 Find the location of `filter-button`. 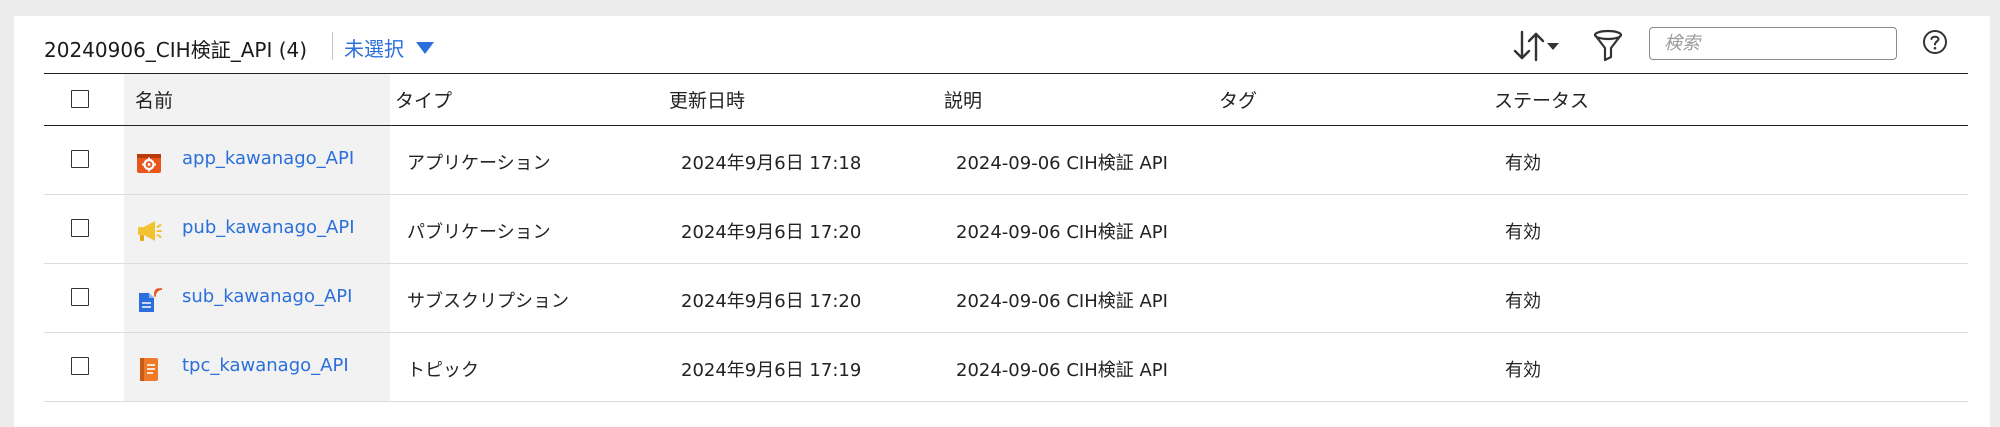

filter-button is located at coordinates (1608, 46).